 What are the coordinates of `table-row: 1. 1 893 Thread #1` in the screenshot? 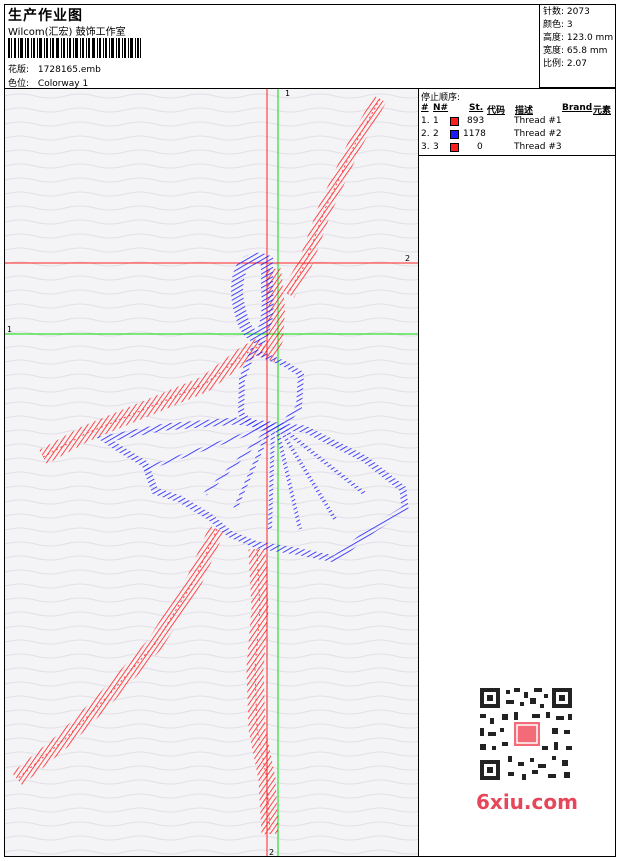 It's located at (491, 121).